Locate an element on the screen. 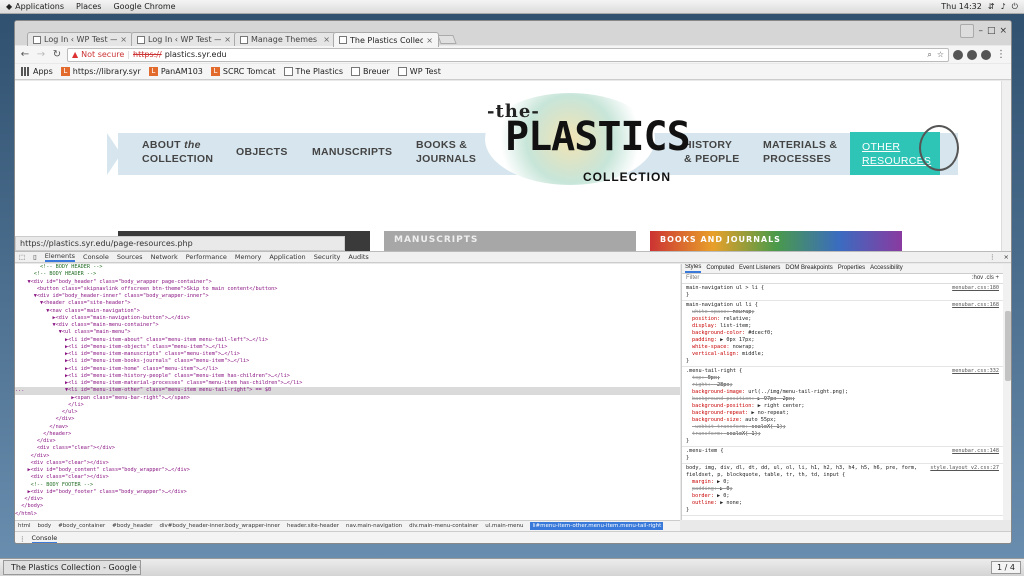 Image resolution: width=1024 pixels, height=576 pixels. zoom-icon: ⌕ is located at coordinates (929, 55).